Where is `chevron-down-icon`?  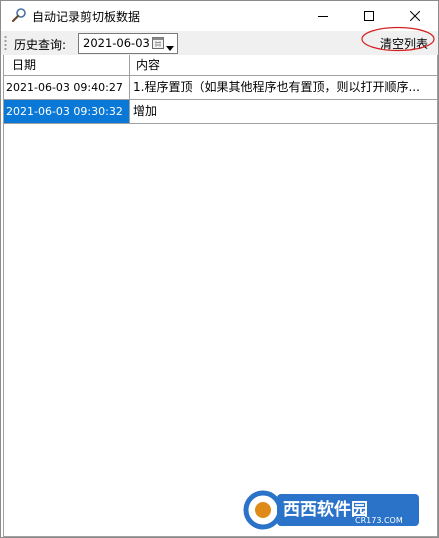 chevron-down-icon is located at coordinates (170, 47).